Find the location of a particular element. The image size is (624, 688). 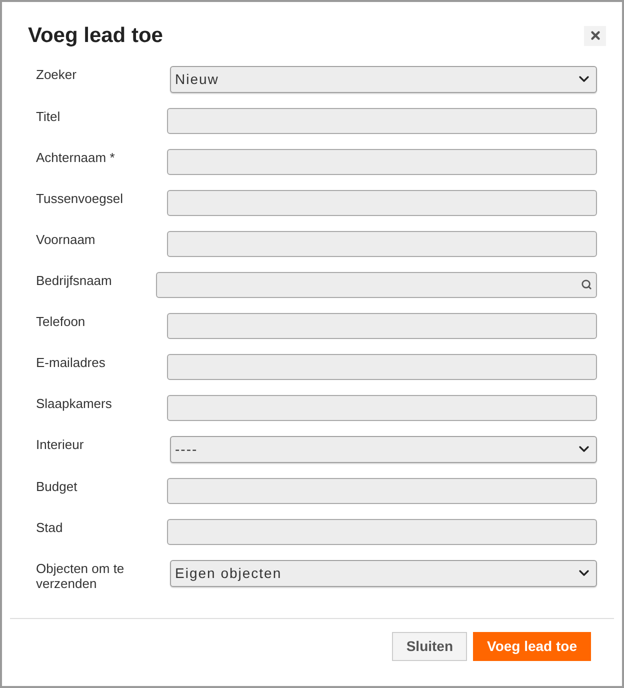

field-label: E-mailadres is located at coordinates (71, 362).